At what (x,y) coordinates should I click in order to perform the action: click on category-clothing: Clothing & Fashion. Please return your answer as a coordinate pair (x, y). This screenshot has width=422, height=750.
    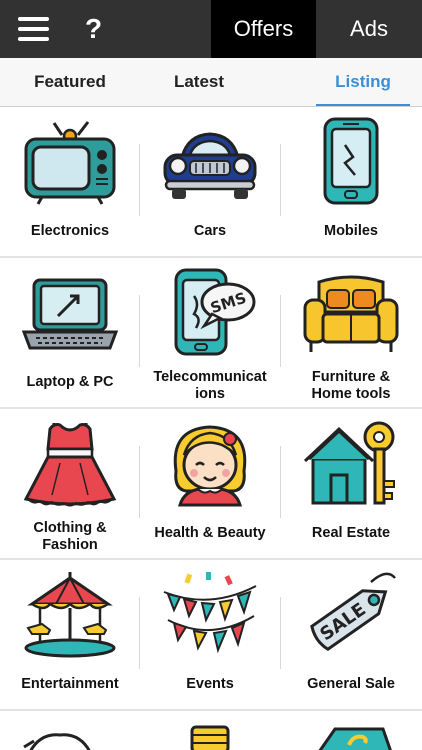
    Looking at the image, I should click on (70, 484).